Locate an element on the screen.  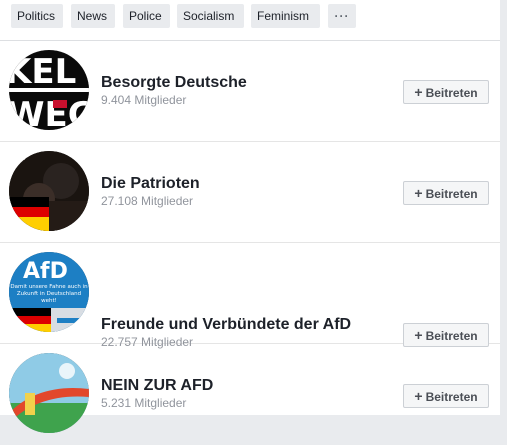
avatar-text: weht! is located at coordinates (49, 301).